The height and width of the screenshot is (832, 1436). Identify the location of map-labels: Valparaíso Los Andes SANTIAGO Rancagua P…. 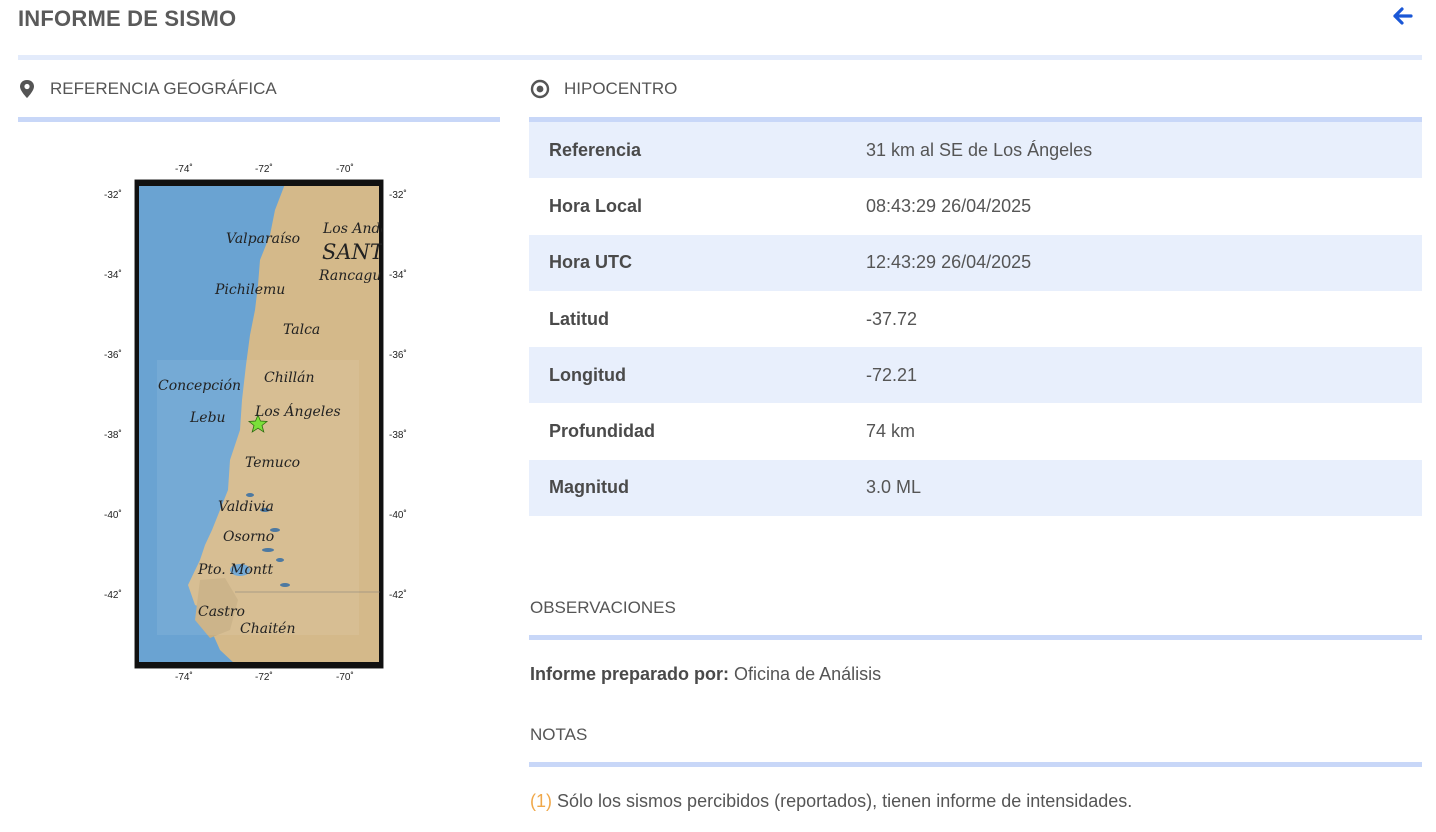
(259, 425).